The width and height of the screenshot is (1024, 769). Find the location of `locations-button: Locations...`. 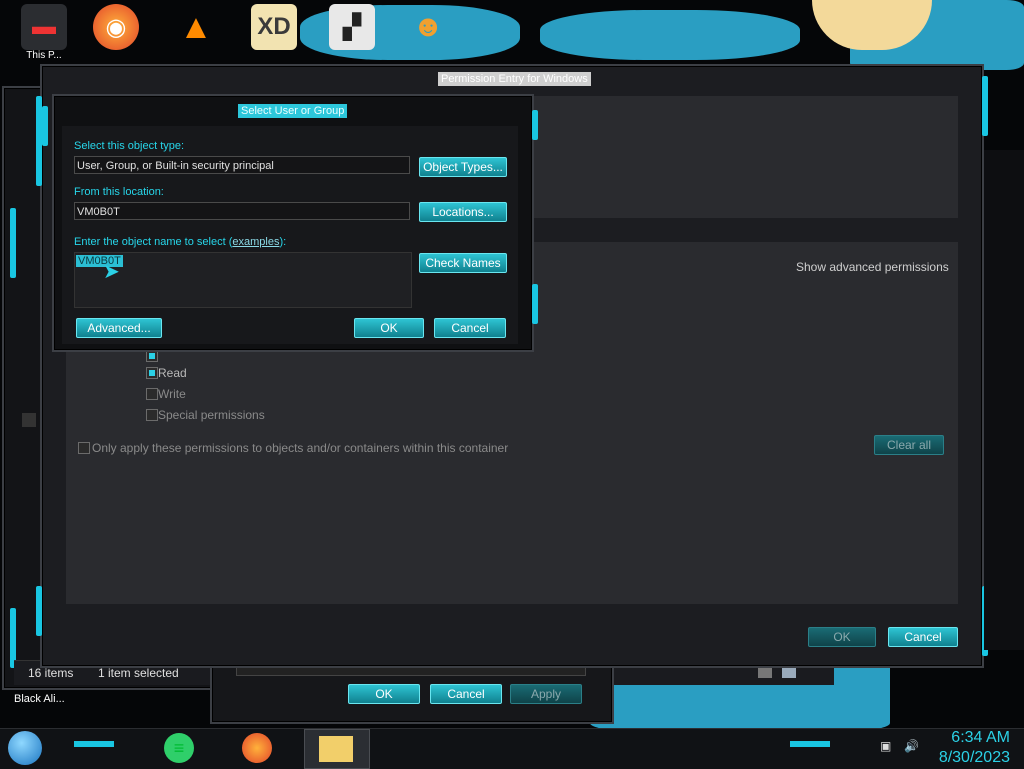

locations-button: Locations... is located at coordinates (463, 212).